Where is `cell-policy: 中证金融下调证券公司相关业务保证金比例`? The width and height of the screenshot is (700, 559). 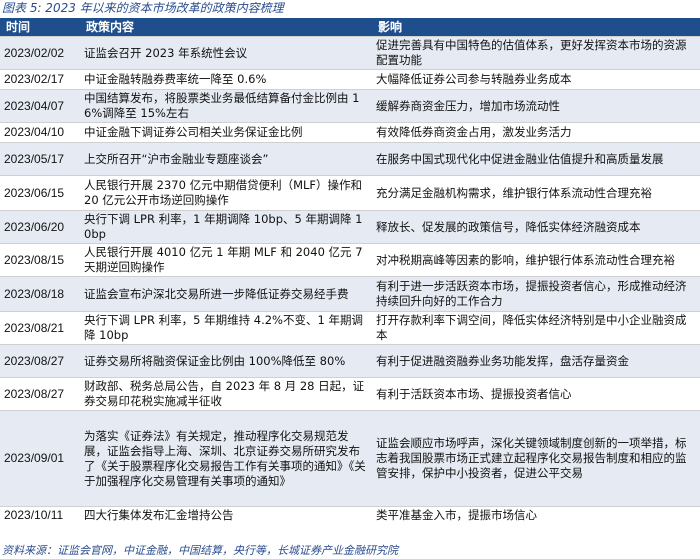 cell-policy: 中证金融下调证券公司相关业务保证金比例 is located at coordinates (193, 132).